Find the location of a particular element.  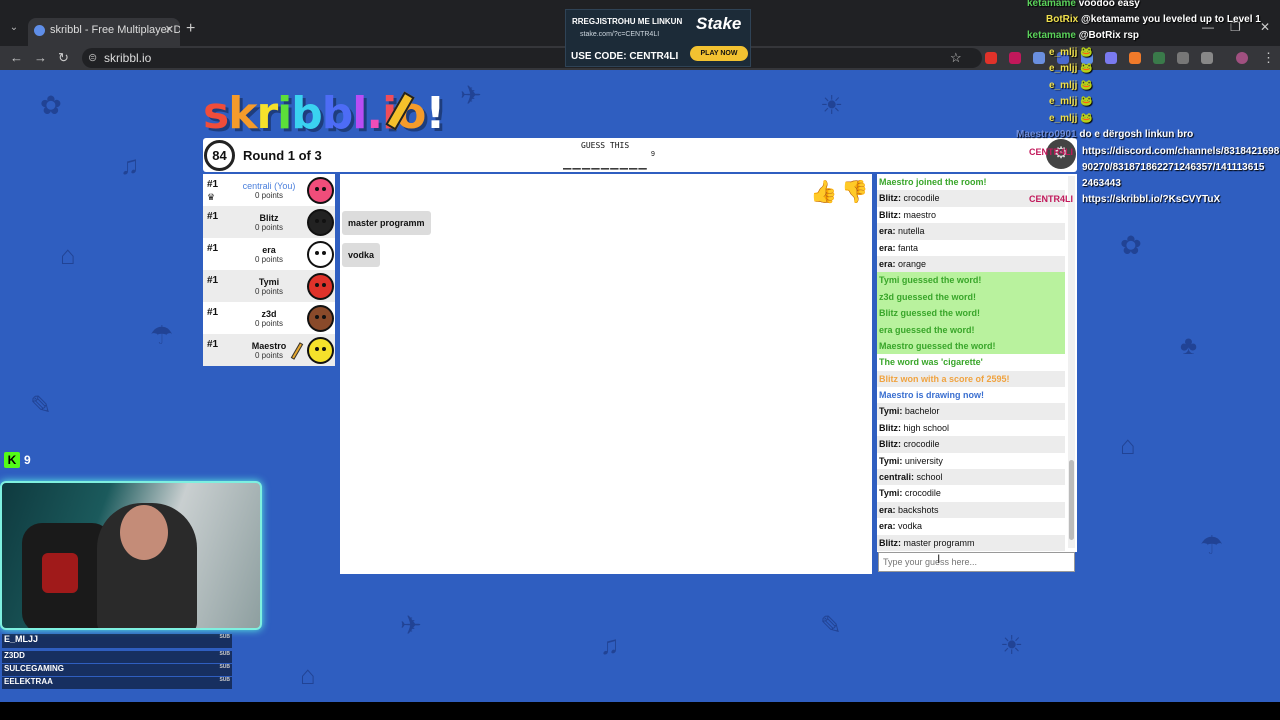

centr4li-watermark: CENTR4LI is located at coordinates (1051, 199).